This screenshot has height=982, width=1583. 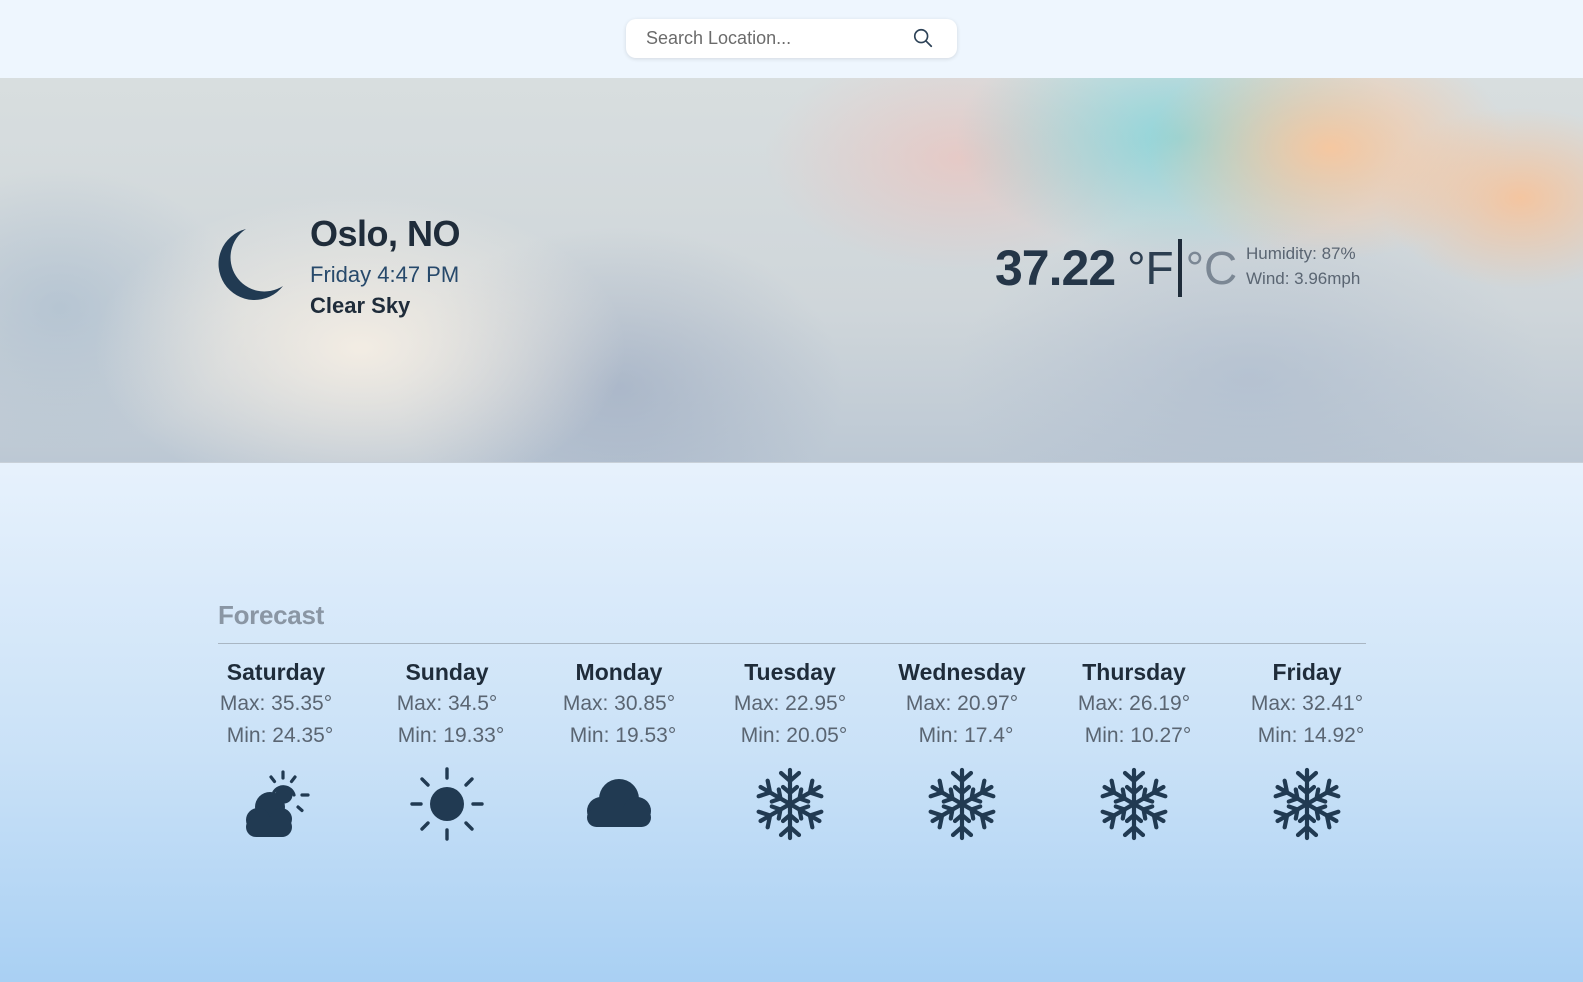 I want to click on forecast-day: Saturday Max: 35.35° Min: 24.35°, so click(x=276, y=746).